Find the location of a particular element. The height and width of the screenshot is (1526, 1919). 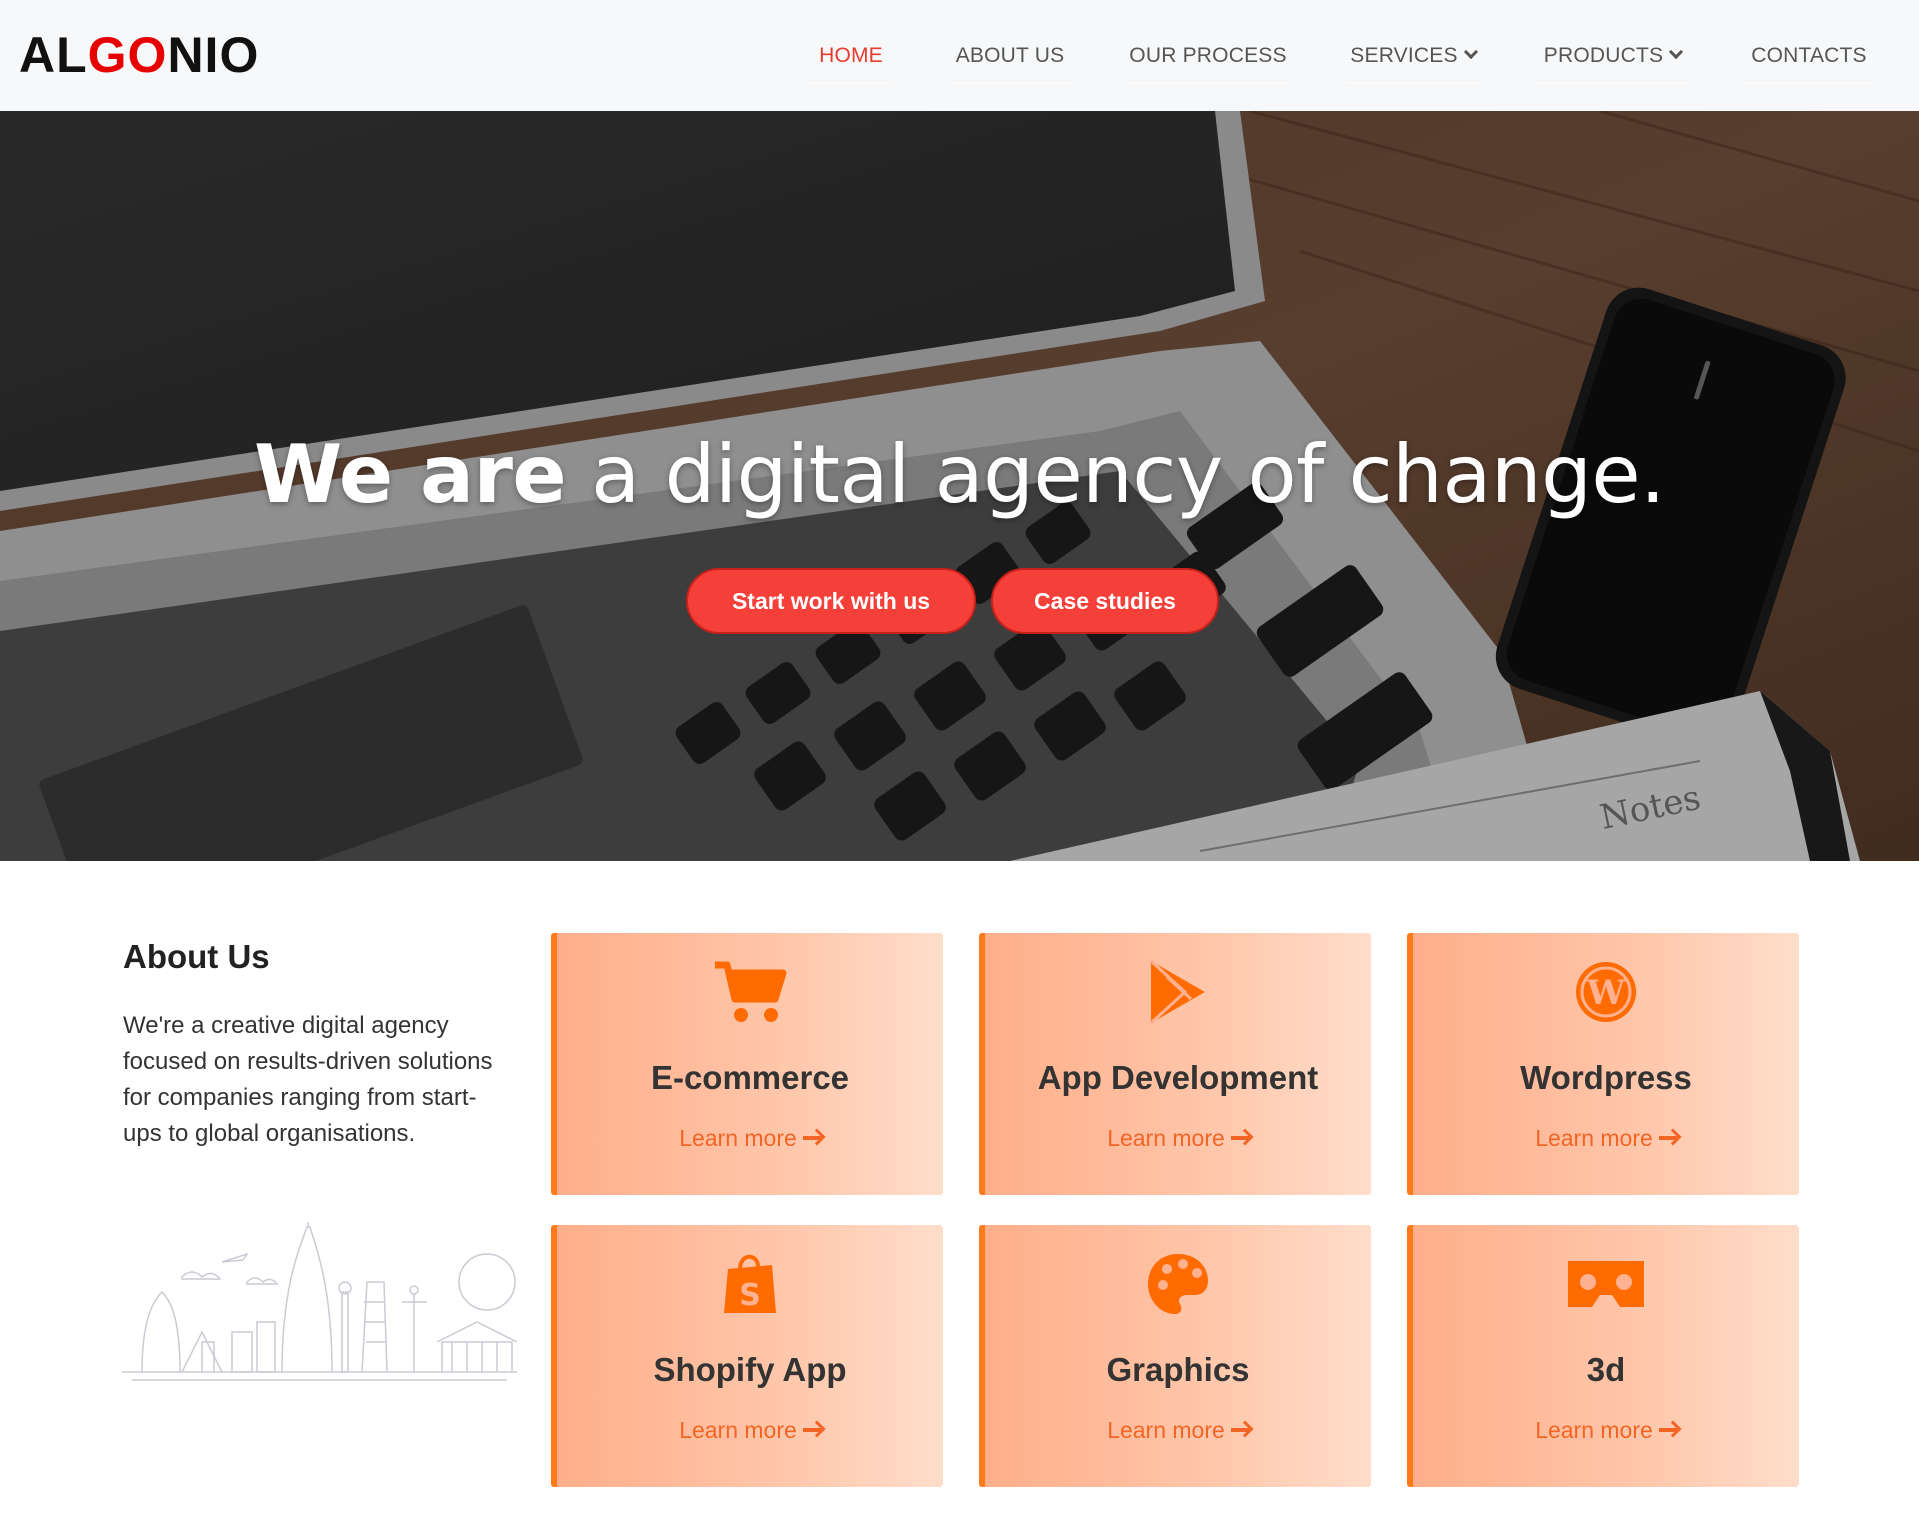

hero-title: We are a digital agency of change. is located at coordinates (959, 475).